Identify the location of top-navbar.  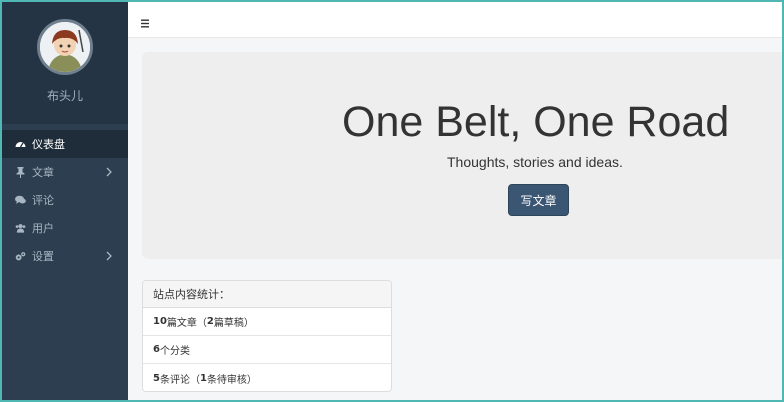
(455, 20).